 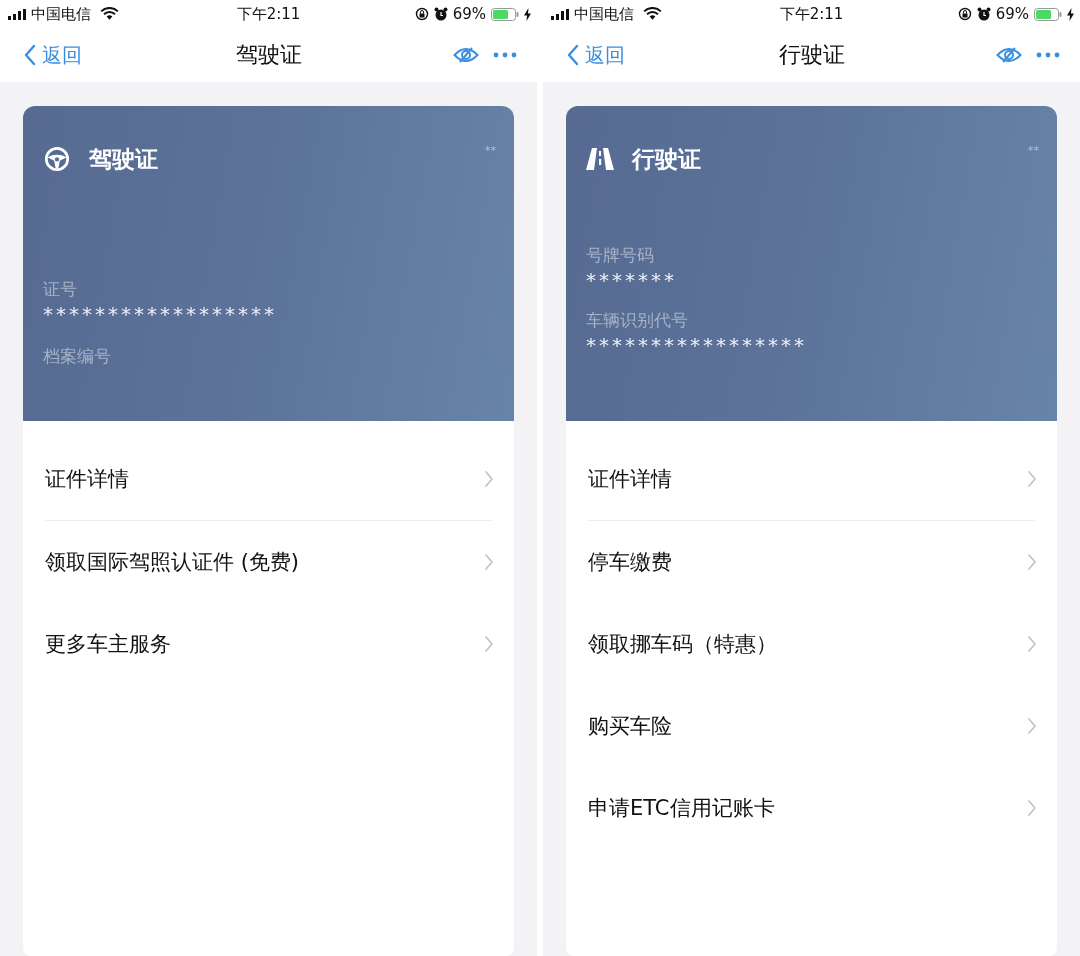 I want to click on menu-item: 领取国际驾照认证件 (免费), so click(x=268, y=562).